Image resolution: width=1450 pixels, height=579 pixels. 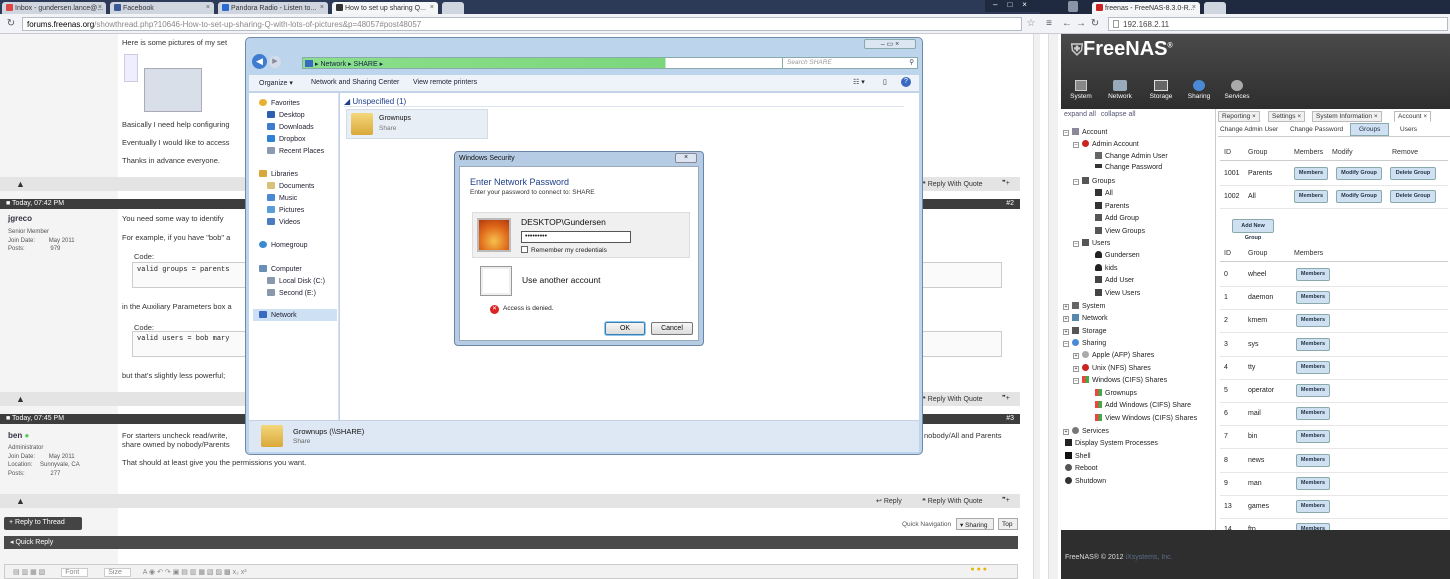 I want to click on nav-services: Services, so click(x=1237, y=90).